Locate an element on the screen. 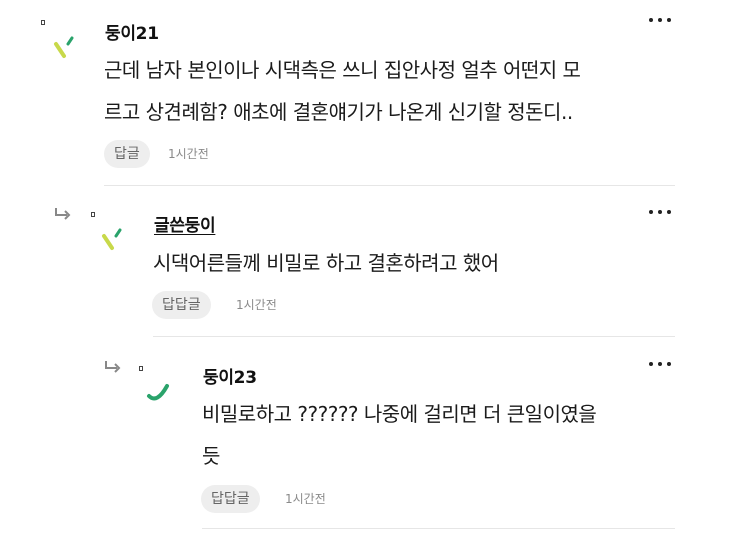 This screenshot has width=729, height=534. comment-nickname: 둥이21 is located at coordinates (132, 31).